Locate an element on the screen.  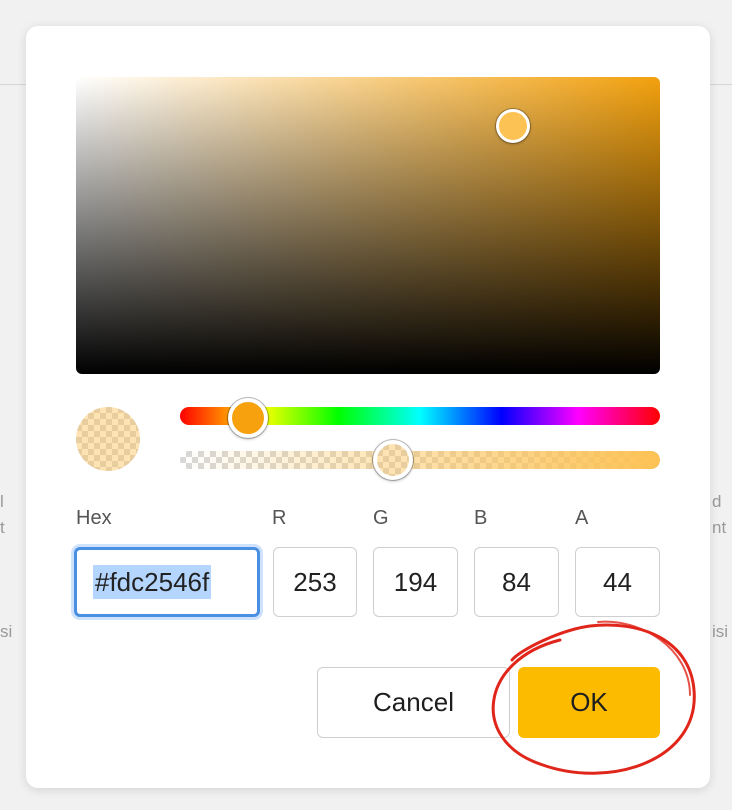
saturation-value-handle is located at coordinates (513, 126).